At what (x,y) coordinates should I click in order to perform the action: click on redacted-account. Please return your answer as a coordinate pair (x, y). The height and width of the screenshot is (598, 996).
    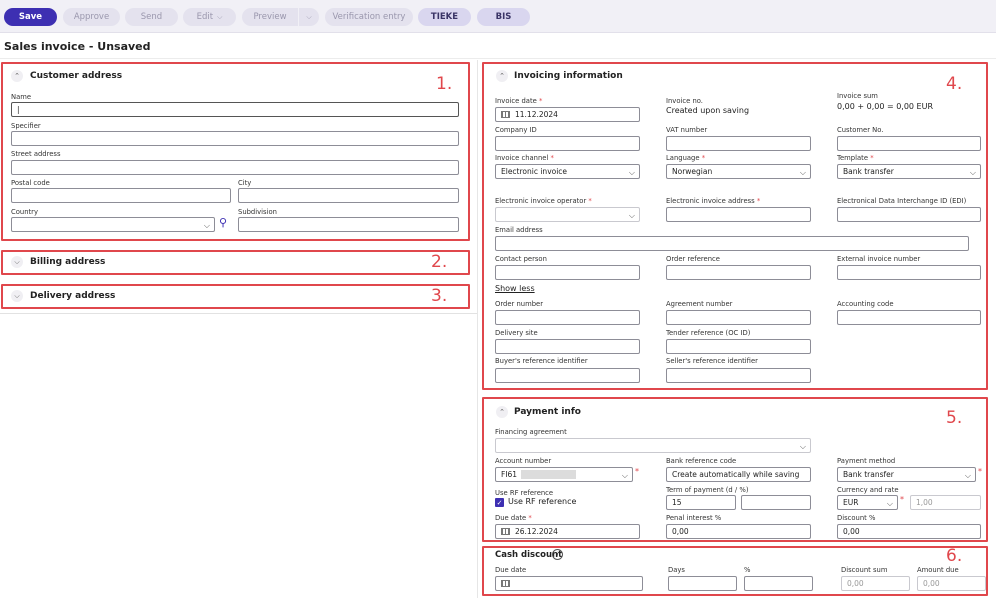
    Looking at the image, I should click on (549, 474).